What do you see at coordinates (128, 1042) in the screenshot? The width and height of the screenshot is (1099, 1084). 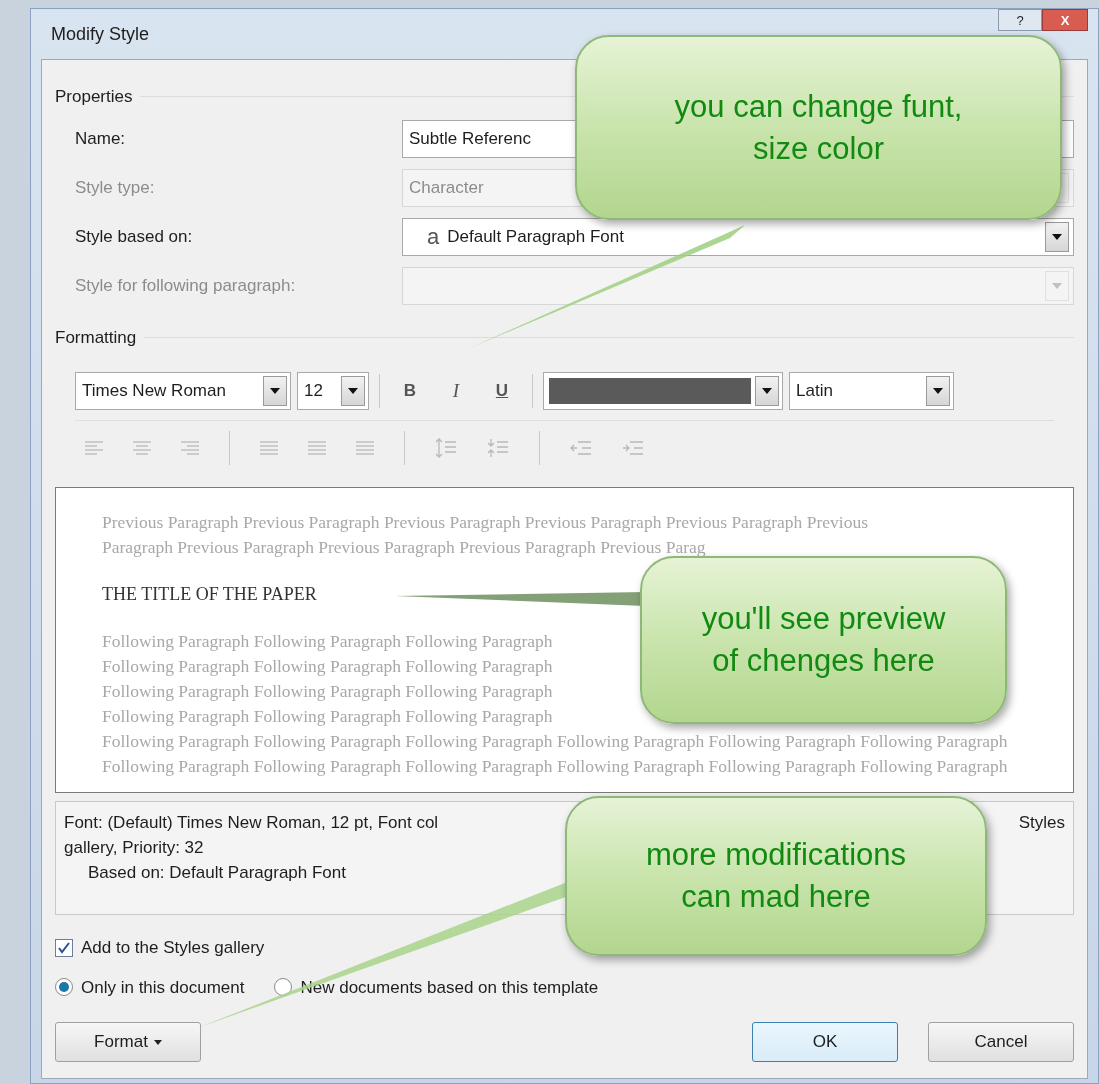 I see `format-button: Format` at bounding box center [128, 1042].